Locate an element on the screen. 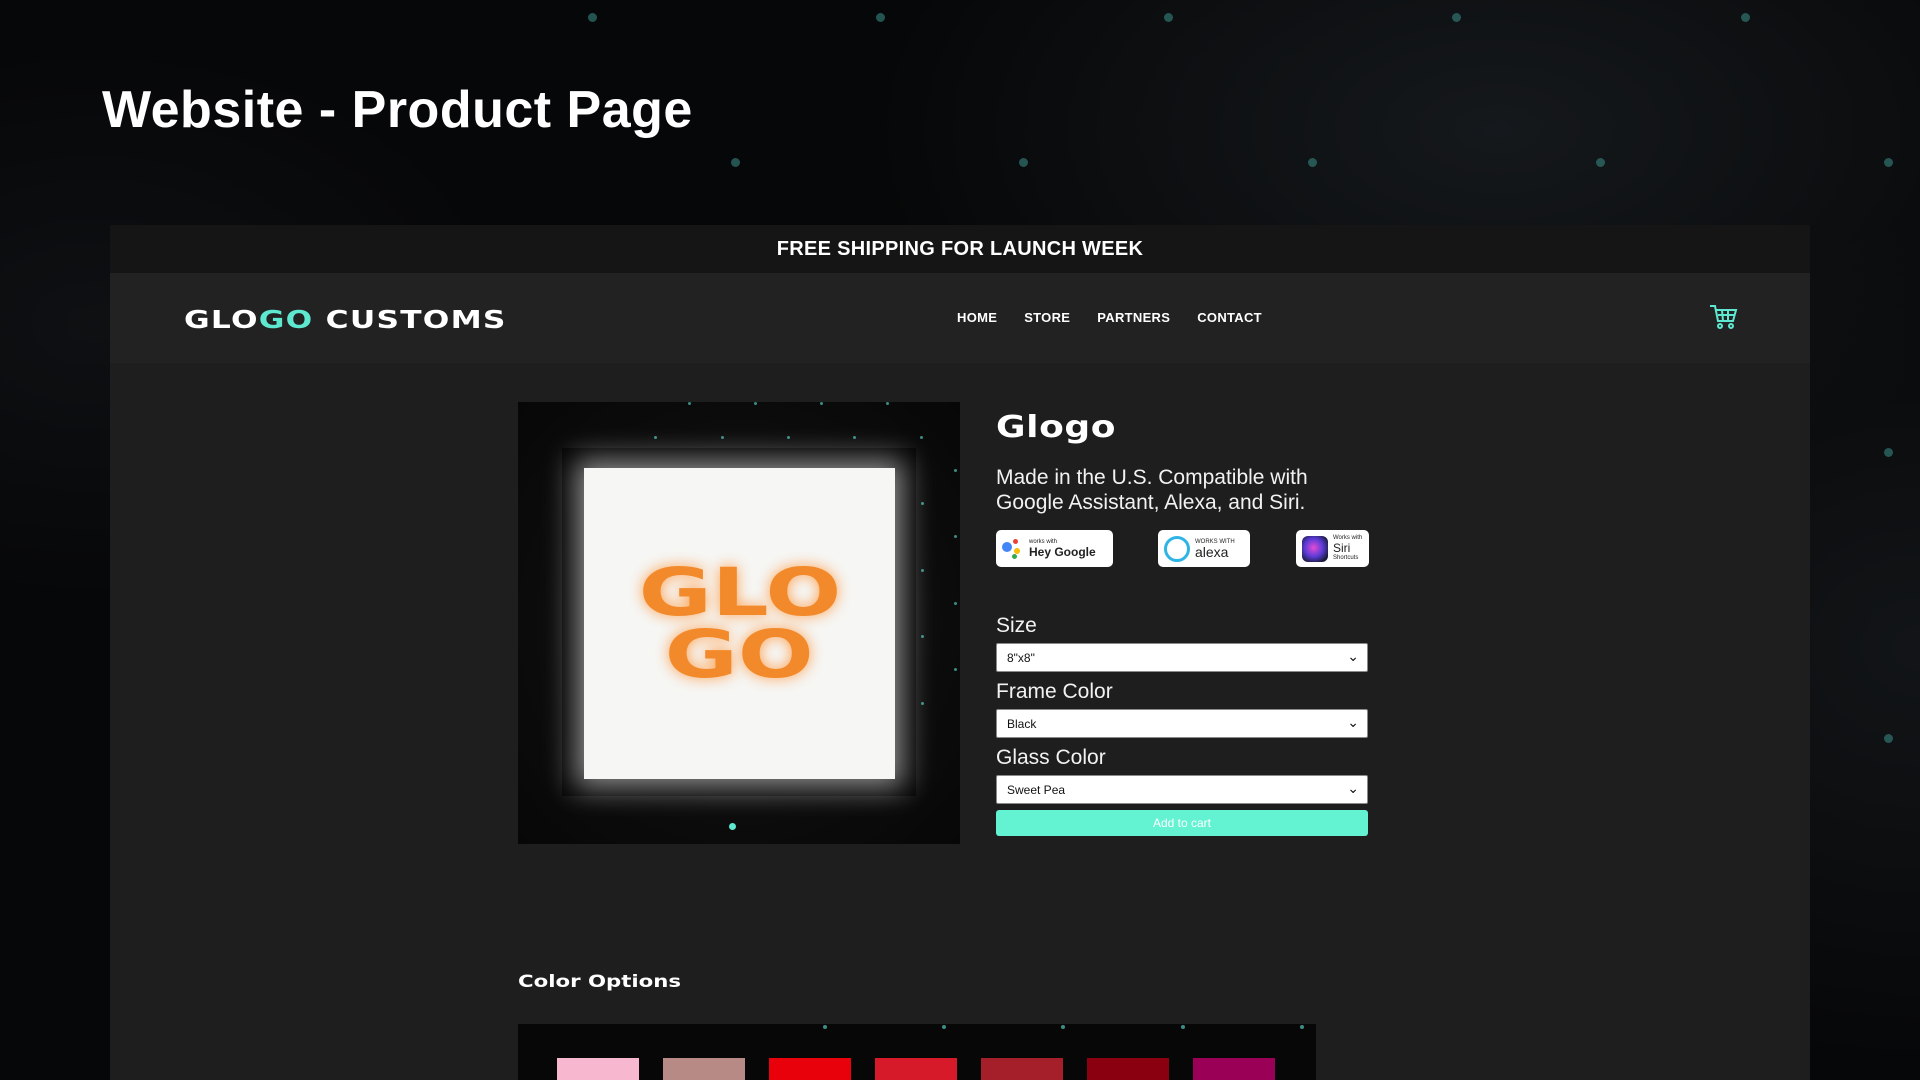  frame-color-select: Black ⌄ is located at coordinates (1182, 723).